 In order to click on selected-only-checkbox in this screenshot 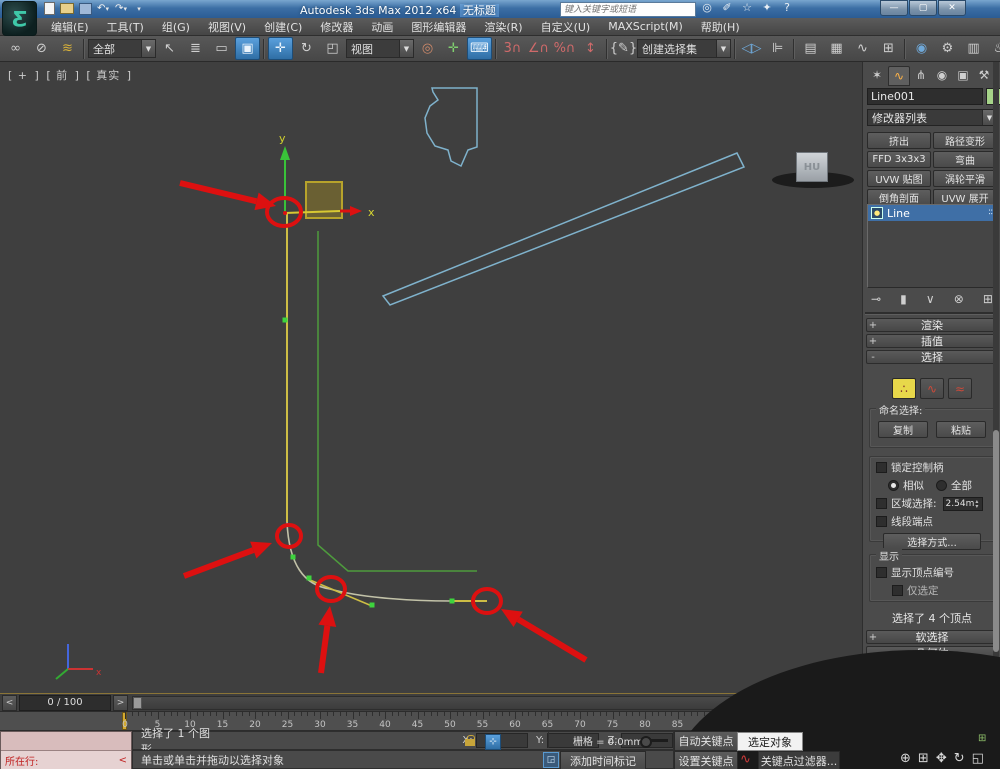, I will do `click(897, 590)`.